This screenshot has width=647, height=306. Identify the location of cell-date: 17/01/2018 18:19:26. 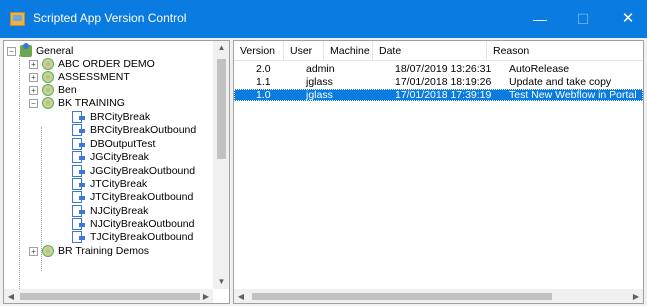
(443, 82).